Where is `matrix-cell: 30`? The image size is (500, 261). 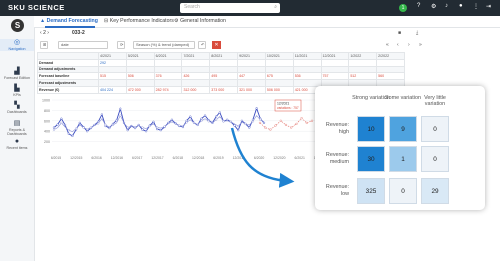
matrix-cell: 30 is located at coordinates (371, 159).